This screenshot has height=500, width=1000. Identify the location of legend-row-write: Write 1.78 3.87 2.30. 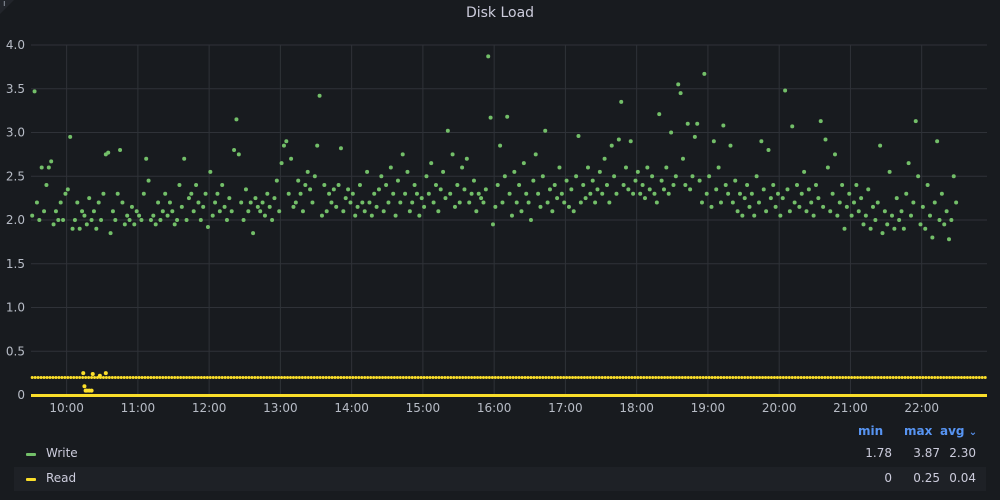
(500, 454).